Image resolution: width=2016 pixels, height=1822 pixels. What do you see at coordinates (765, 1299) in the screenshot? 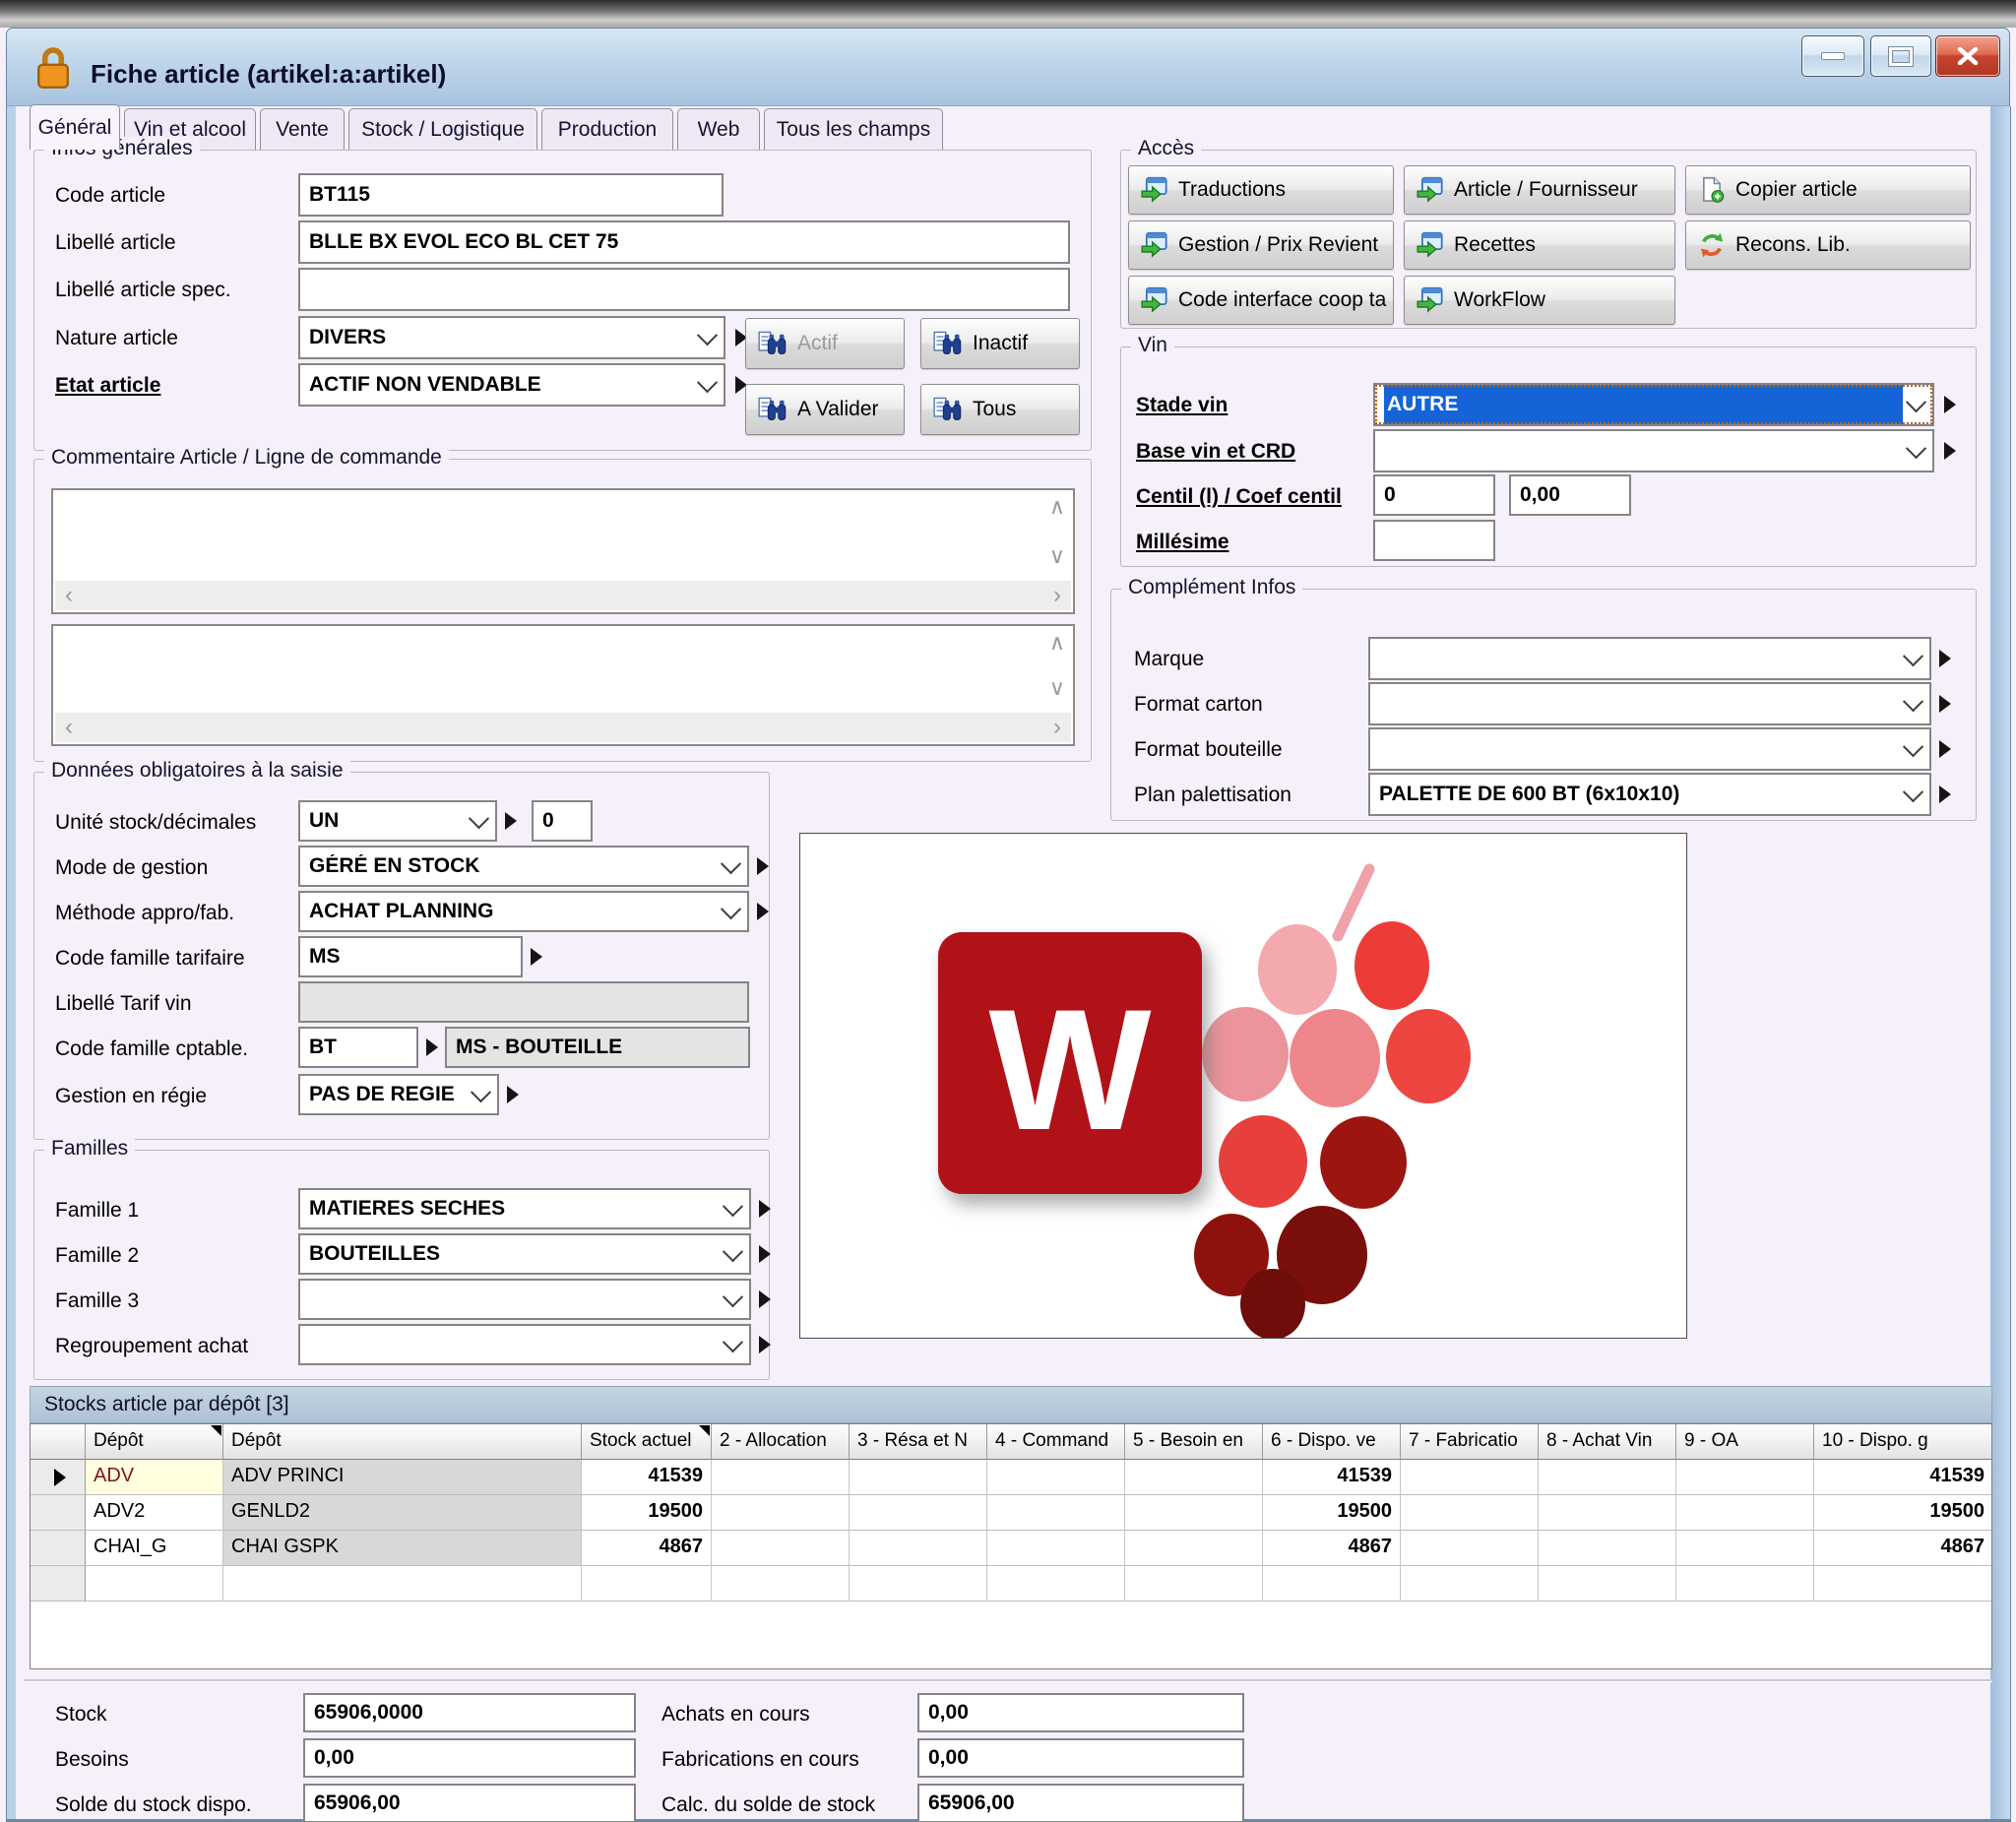
I see `famille3-lookup-arrow` at bounding box center [765, 1299].